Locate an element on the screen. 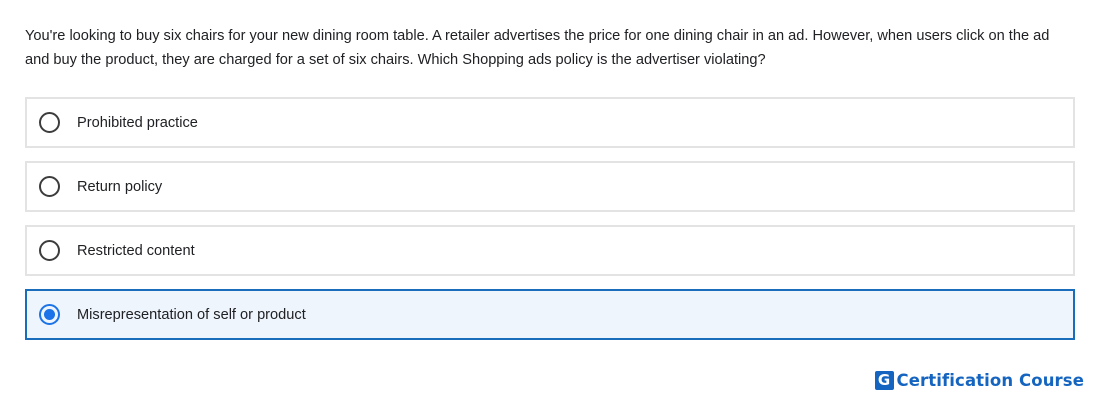 The image size is (1100, 401). answer-option-label: Misrepresentation of self or product is located at coordinates (191, 314).